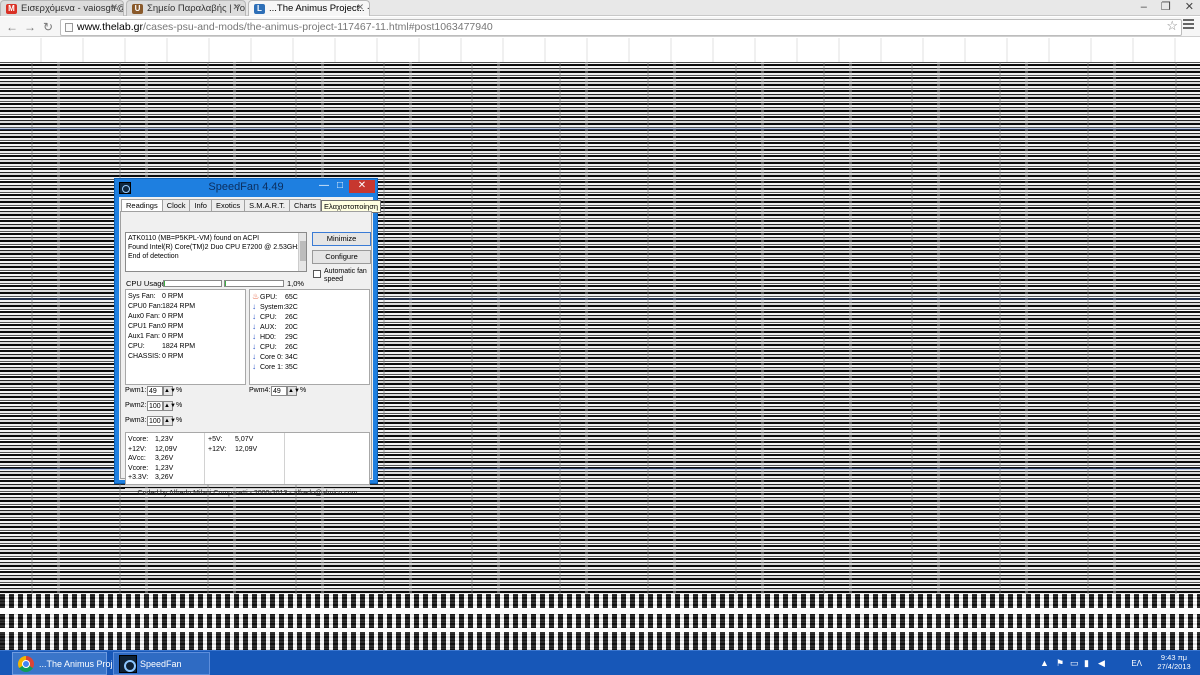  I want to click on clock-time: 9:43 πμ, so click(1174, 657).